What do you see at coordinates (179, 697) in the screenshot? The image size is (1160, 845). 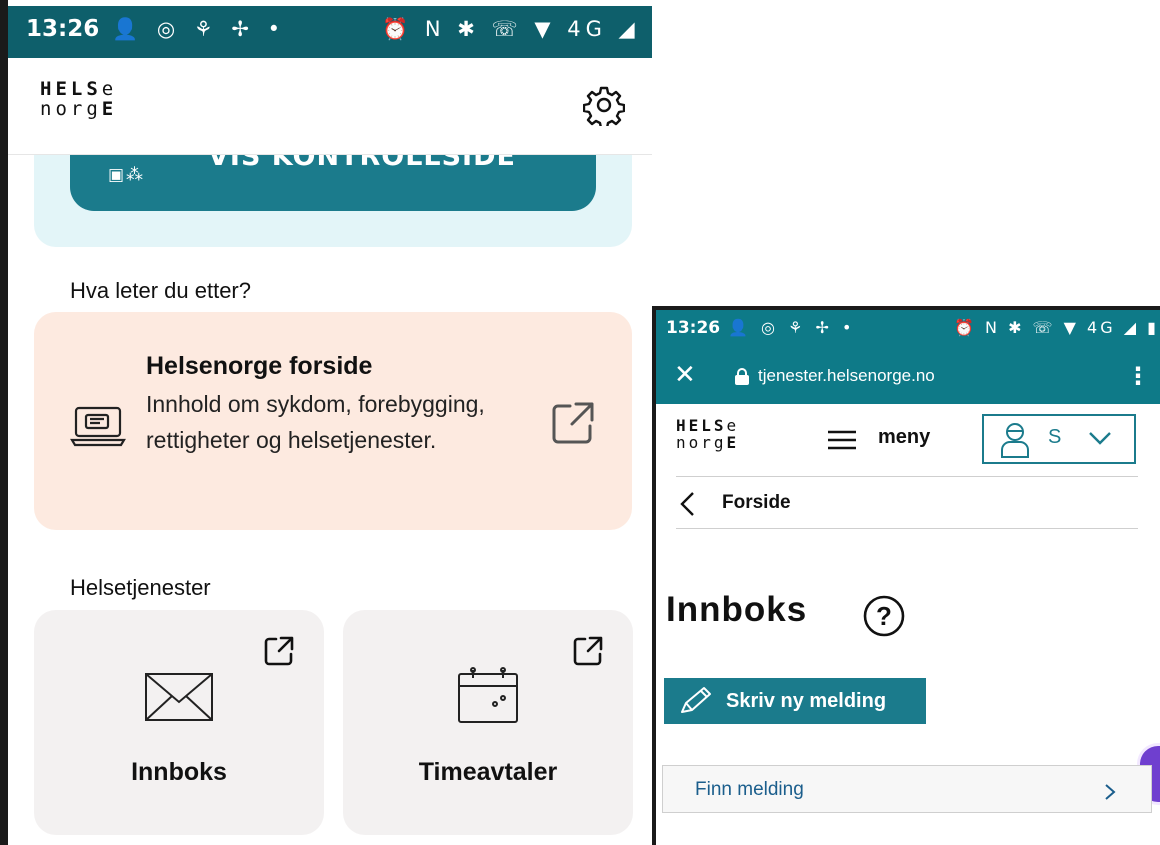 I see `envelope-icon` at bounding box center [179, 697].